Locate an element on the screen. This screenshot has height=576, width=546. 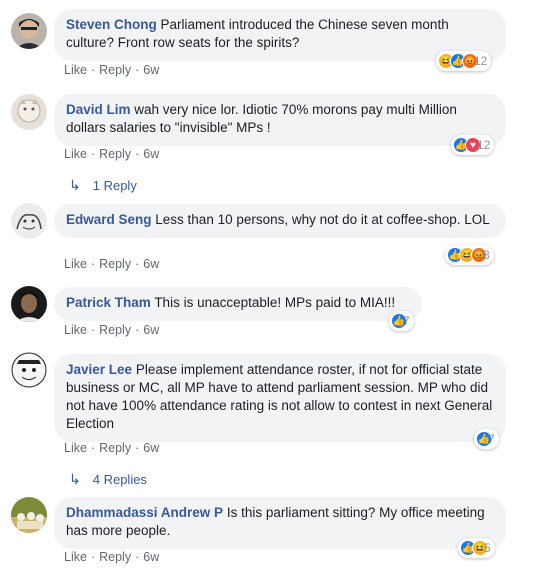
comment-author: Dhammadassi Andrew P is located at coordinates (144, 512).